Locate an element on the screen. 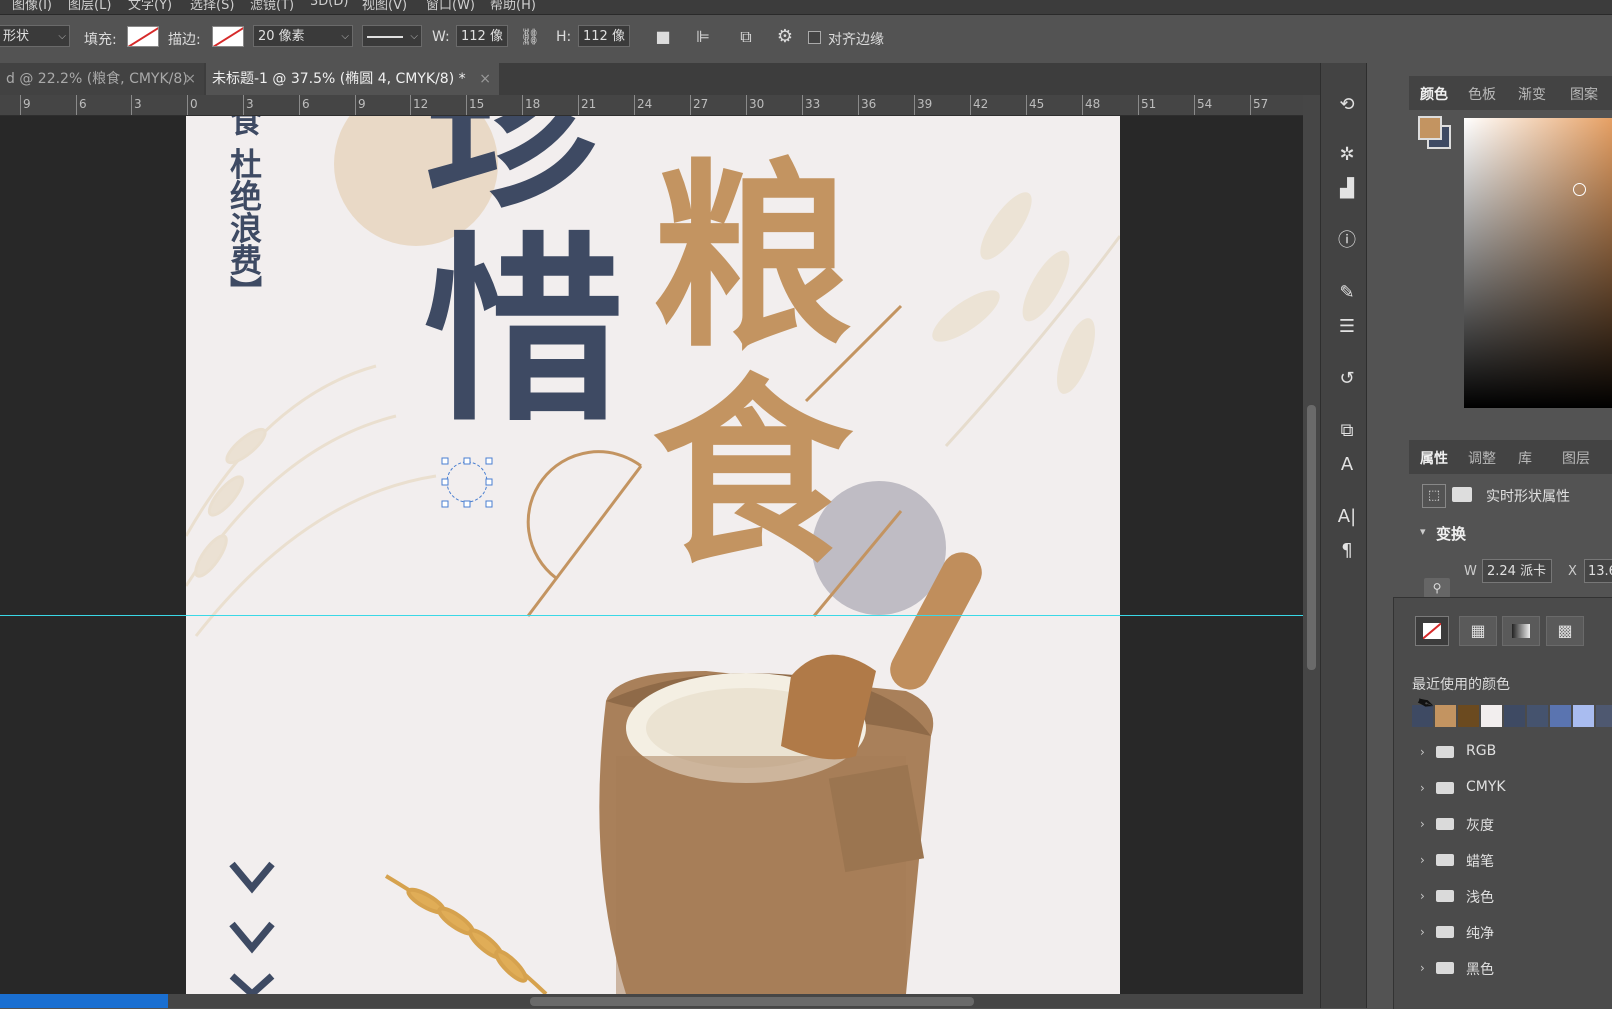 This screenshot has height=1009, width=1612. stroke-label: 描边: is located at coordinates (184, 40).